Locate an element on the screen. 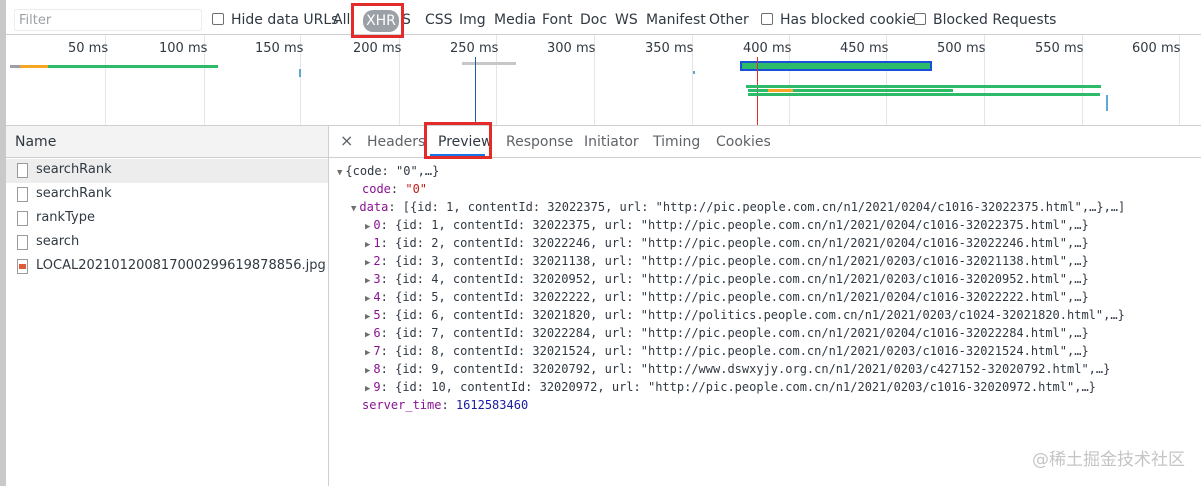 The image size is (1201, 486). request-name: rankType is located at coordinates (65, 217).